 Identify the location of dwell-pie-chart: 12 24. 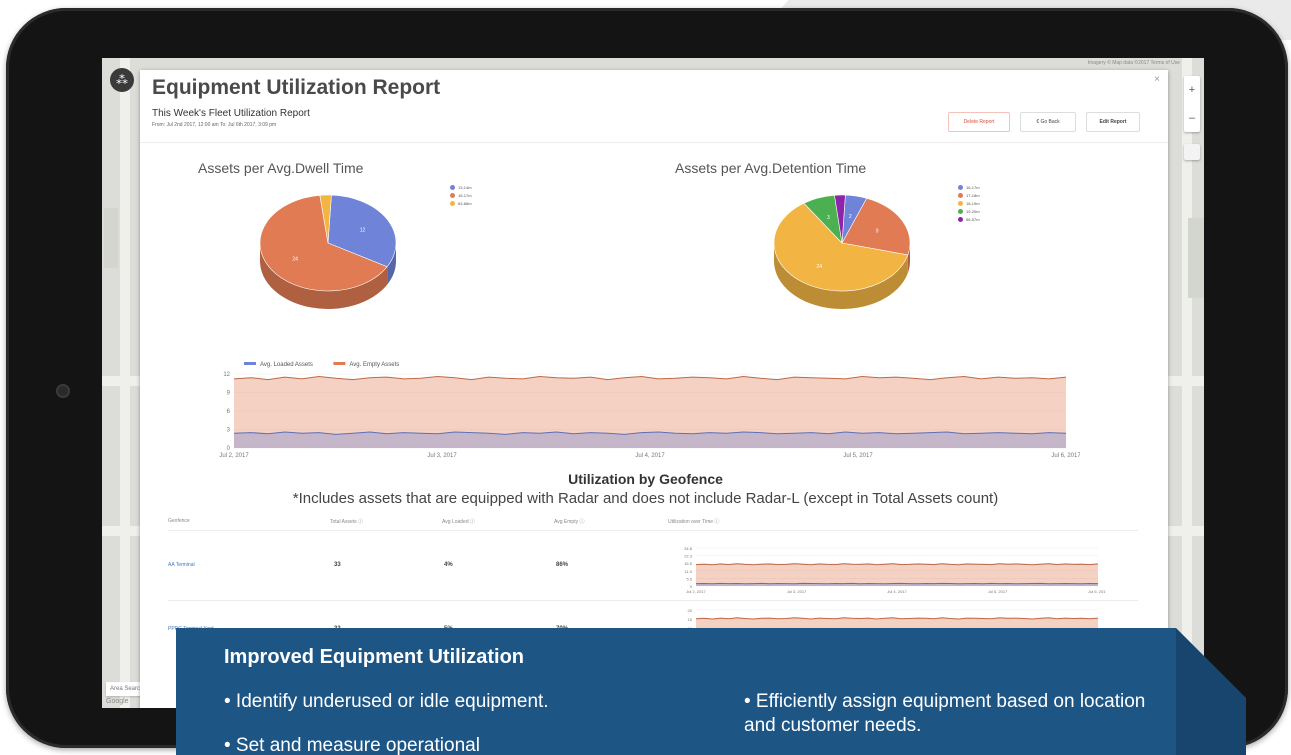
(328, 251).